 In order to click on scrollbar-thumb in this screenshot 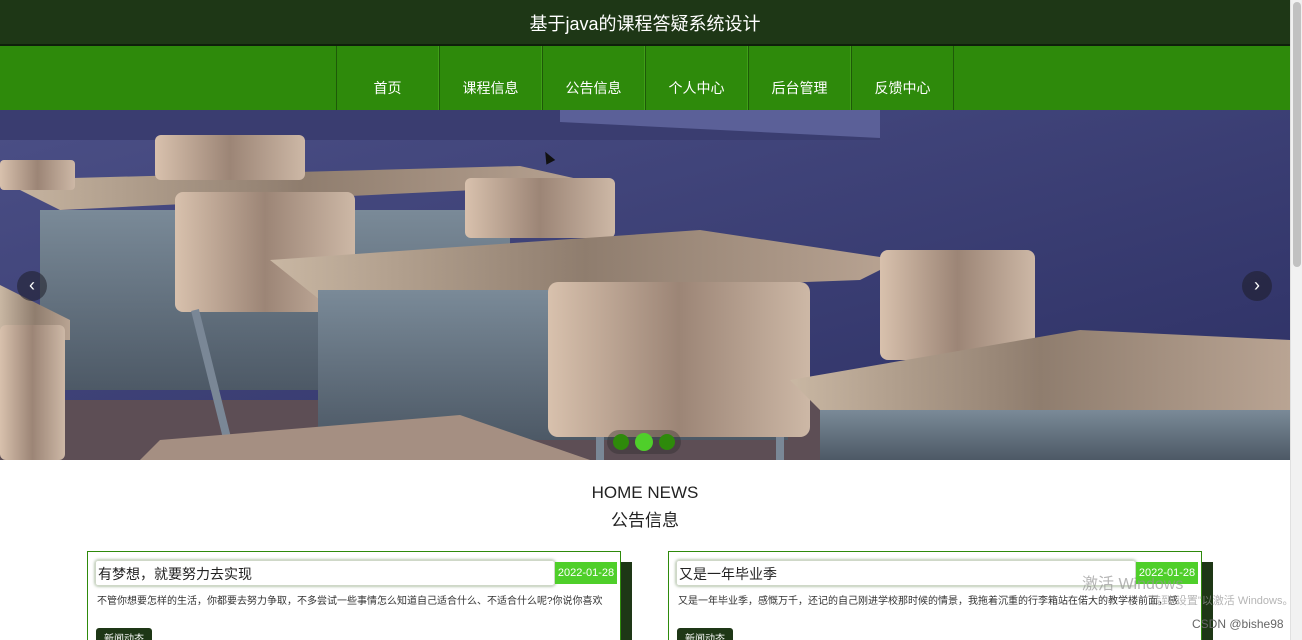, I will do `click(1297, 134)`.